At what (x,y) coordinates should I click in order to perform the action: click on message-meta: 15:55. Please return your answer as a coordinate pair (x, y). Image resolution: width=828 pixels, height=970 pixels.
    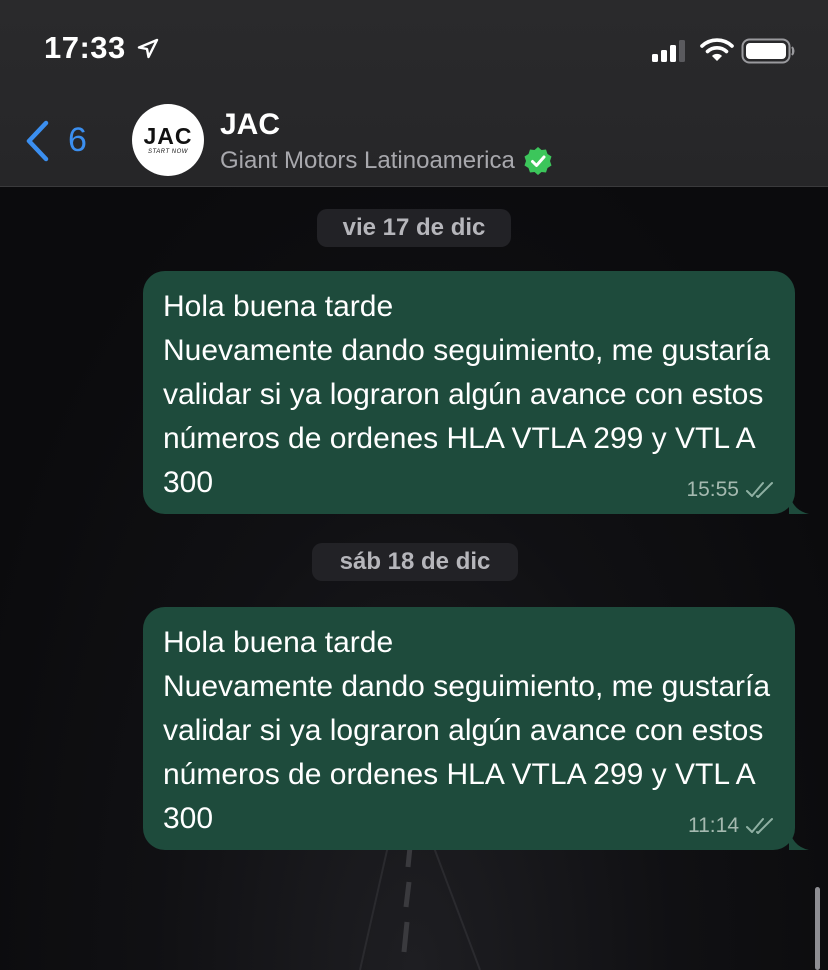
    Looking at the image, I should click on (730, 490).